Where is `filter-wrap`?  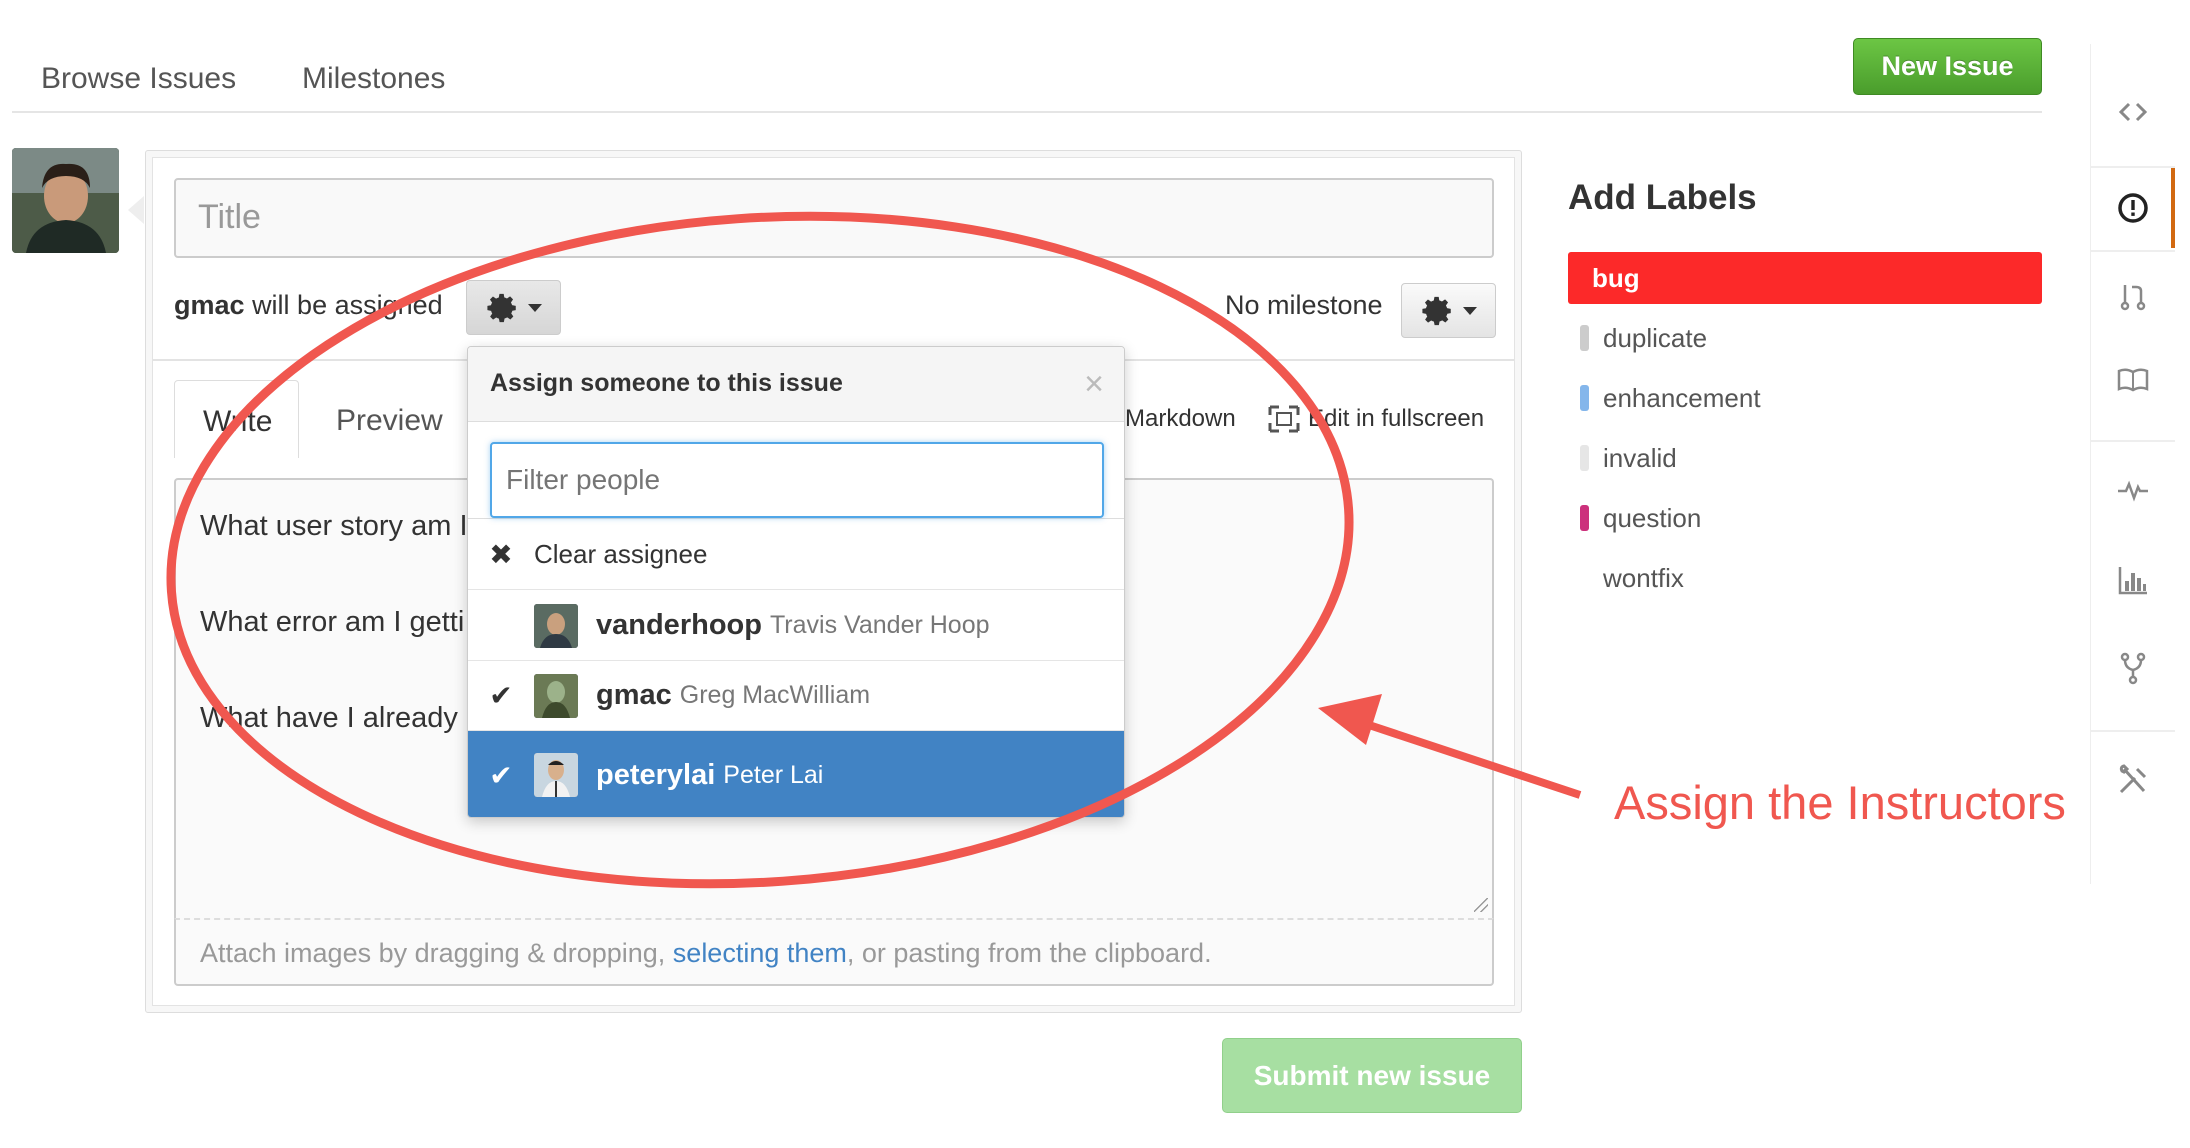 filter-wrap is located at coordinates (796, 470).